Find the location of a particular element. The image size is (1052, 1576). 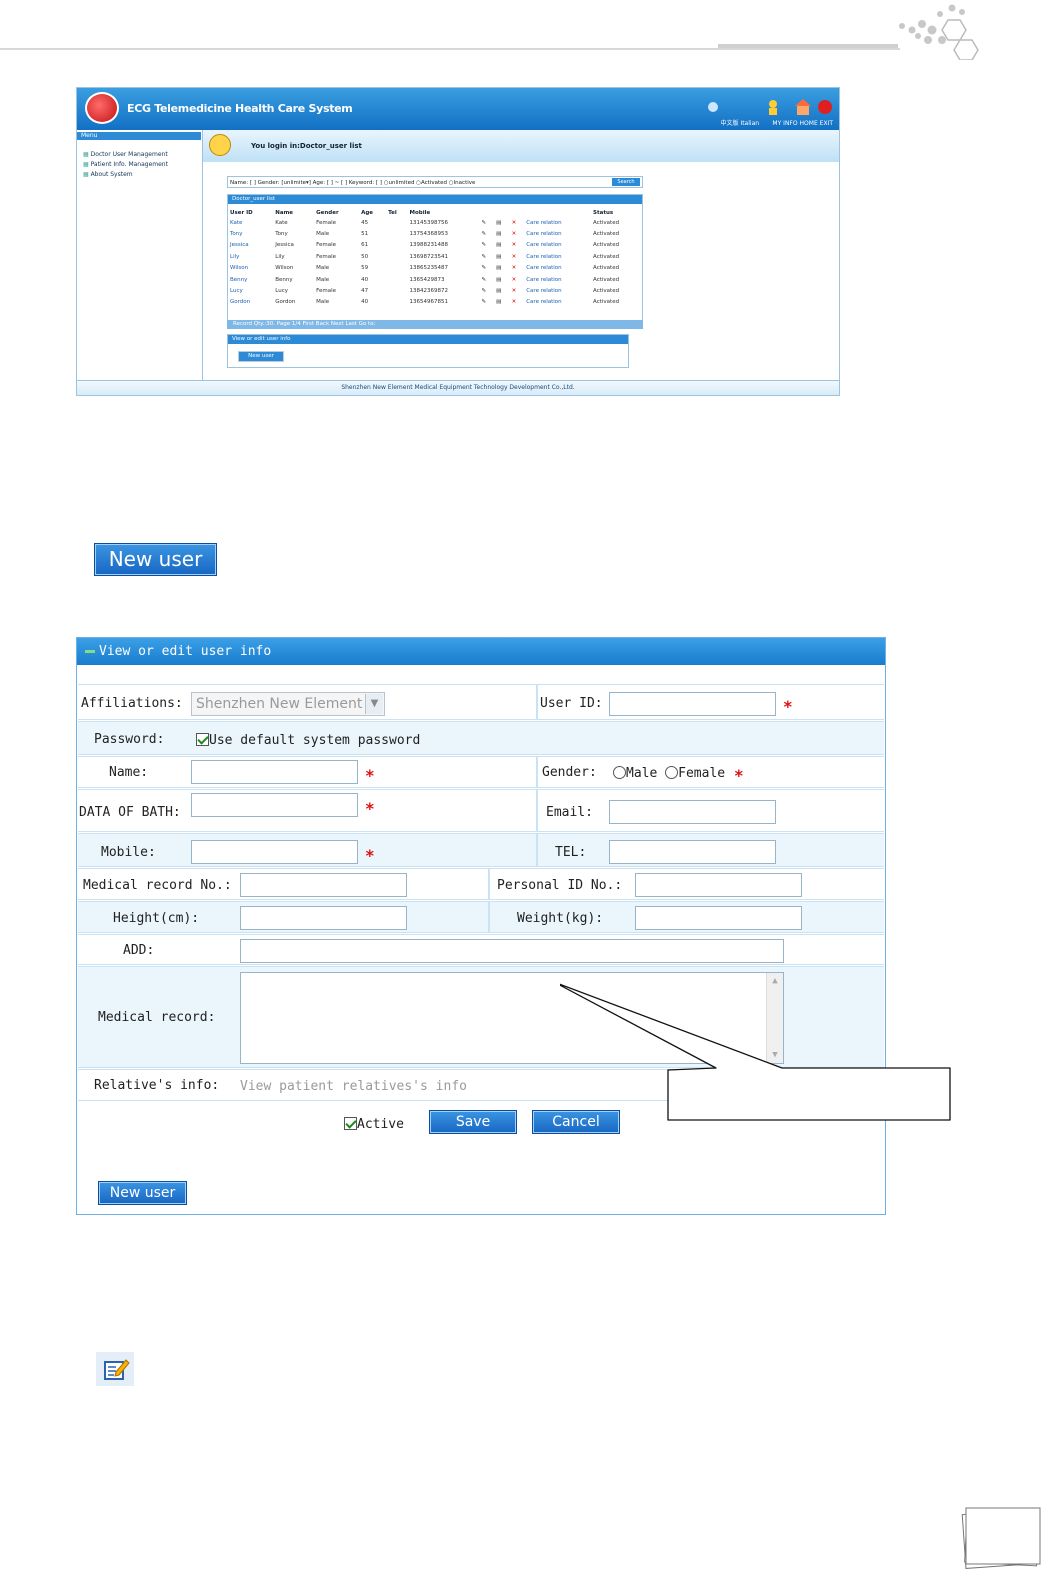

affiliations-value: Shenzhen New Element M is located at coordinates (287, 704).